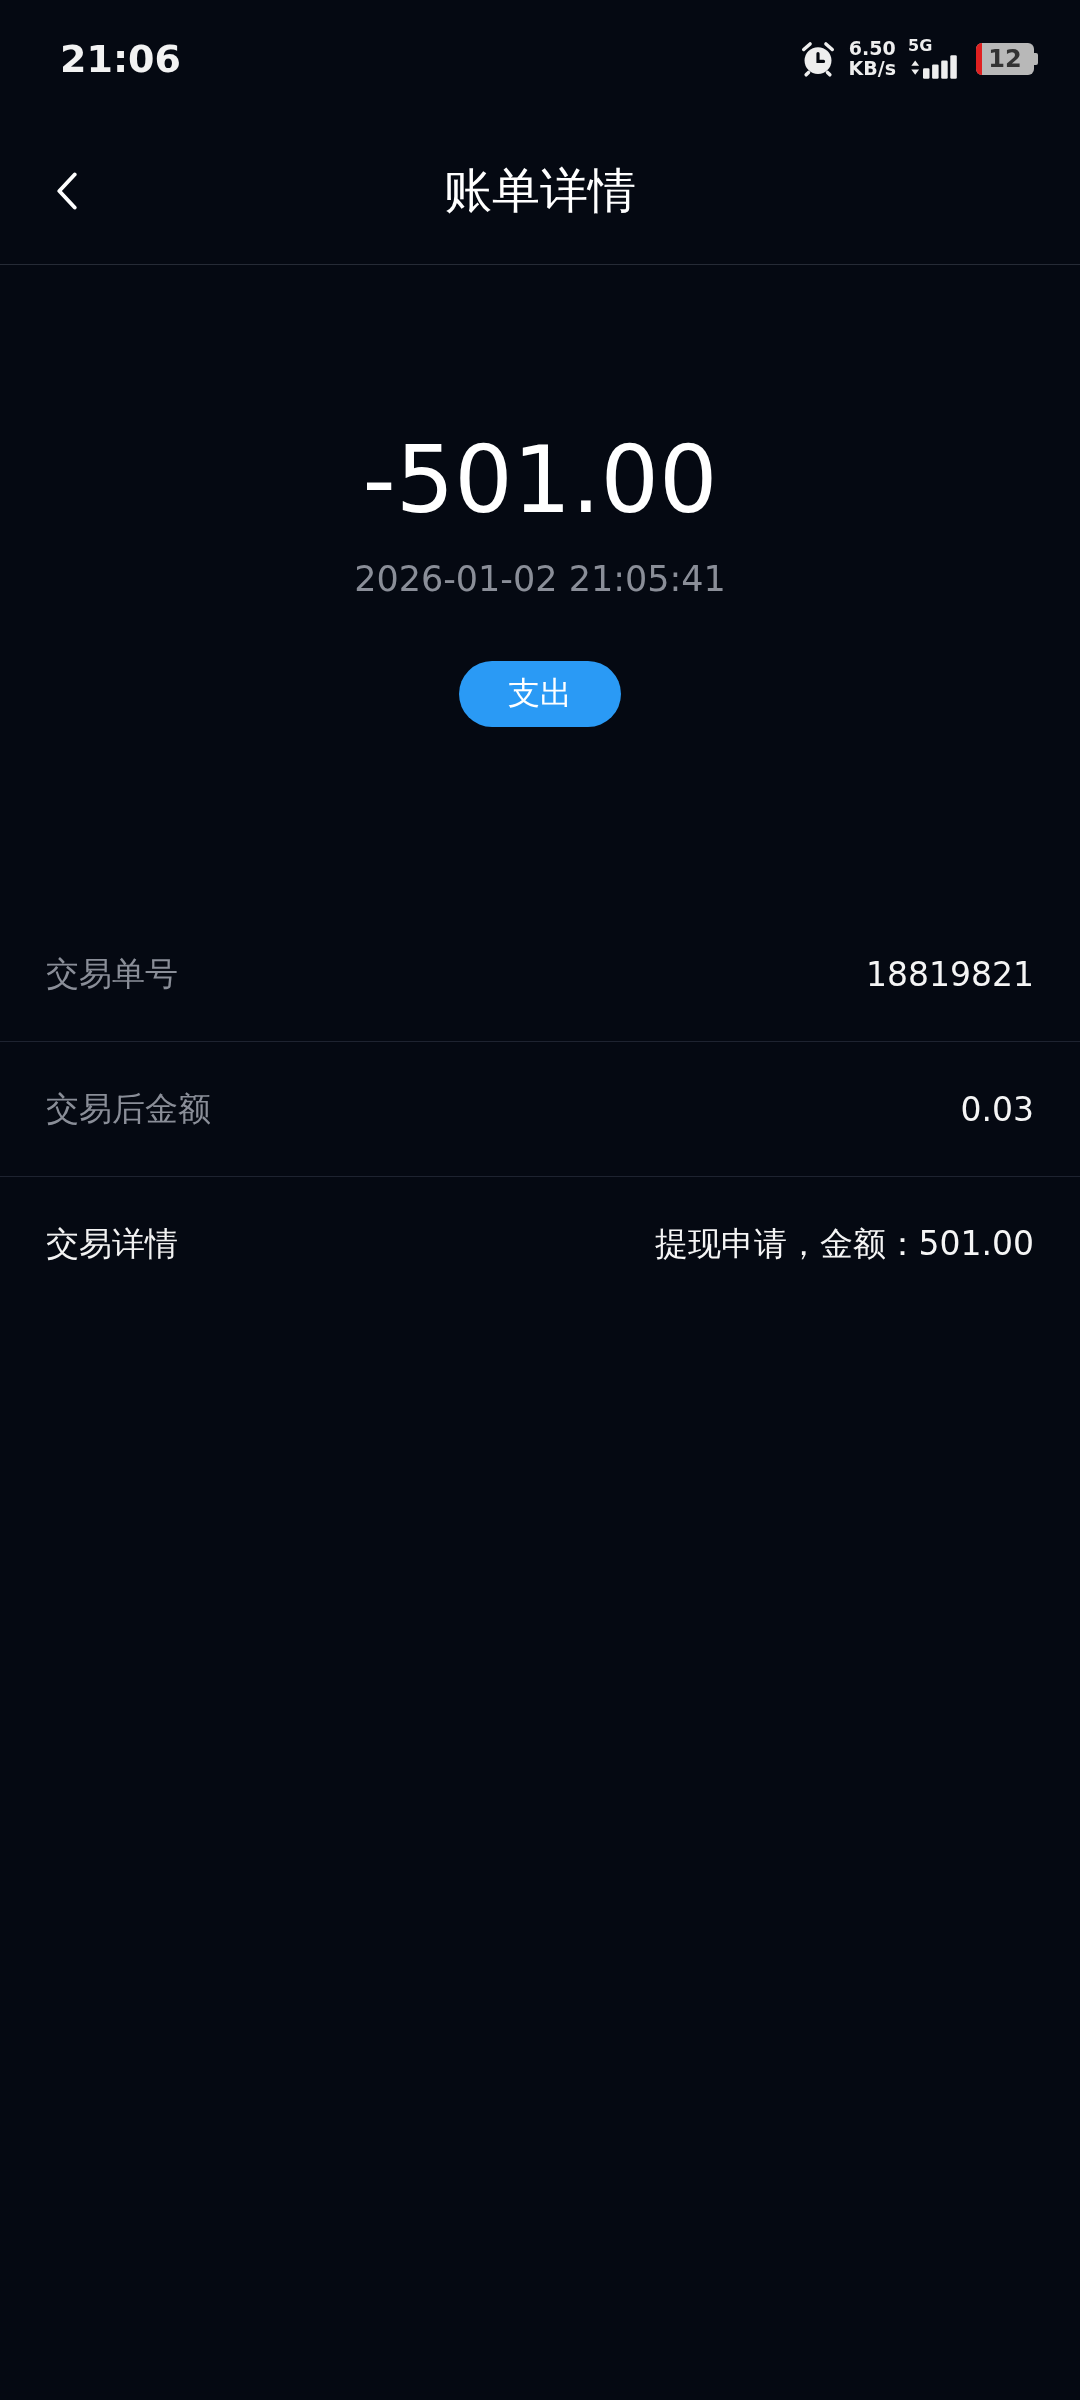 The width and height of the screenshot is (1080, 2400). What do you see at coordinates (540, 579) in the screenshot?
I see `transaction-datetime: 2026-01-02 21:05:41` at bounding box center [540, 579].